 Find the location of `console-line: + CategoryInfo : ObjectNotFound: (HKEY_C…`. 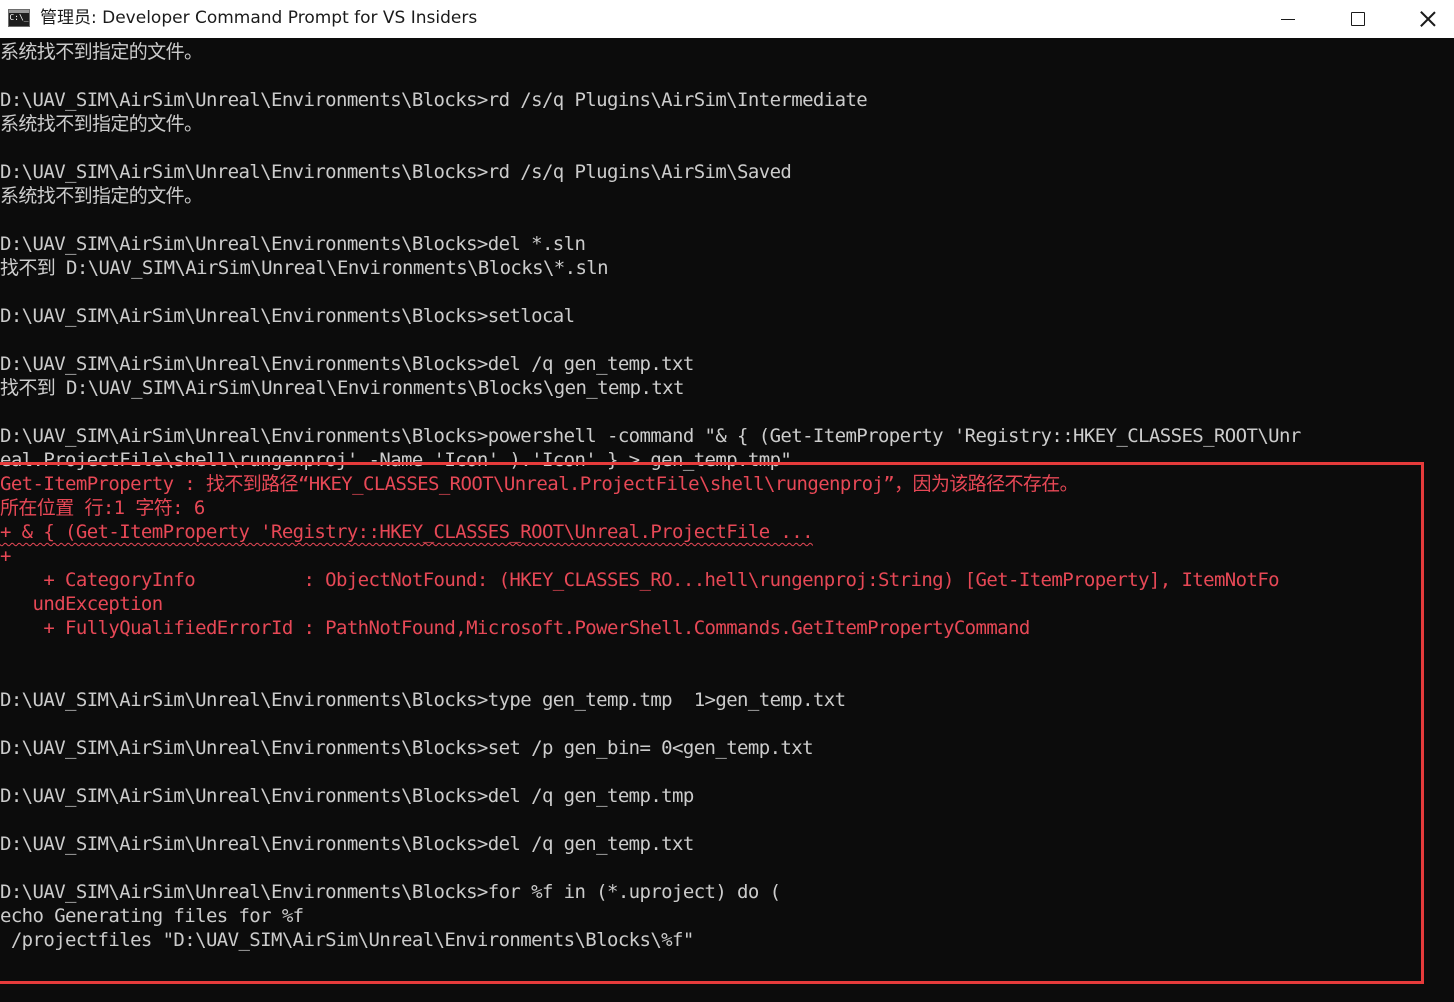

console-line: + CategoryInfo : ObjectNotFound: (HKEY_C… is located at coordinates (639, 580).